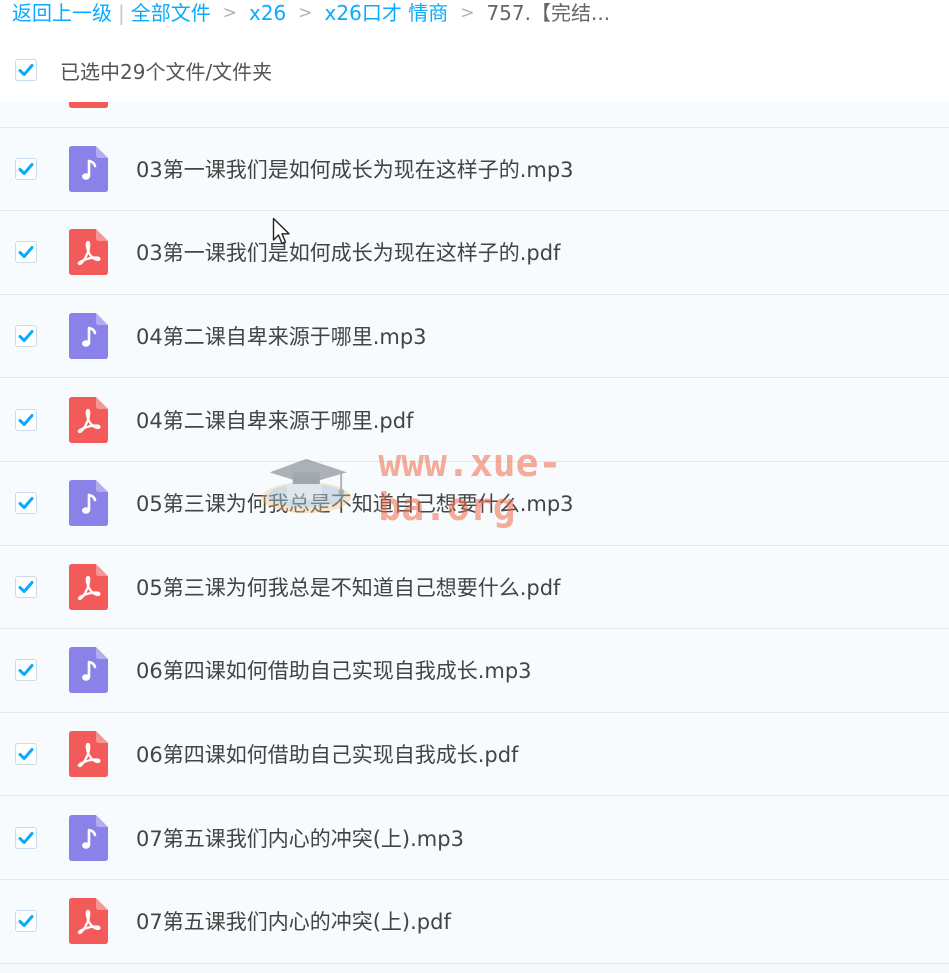 This screenshot has width=949, height=973. Describe the element at coordinates (293, 921) in the screenshot. I see `file-name: 07第五课我们内心的冲突(上).pdf` at that location.